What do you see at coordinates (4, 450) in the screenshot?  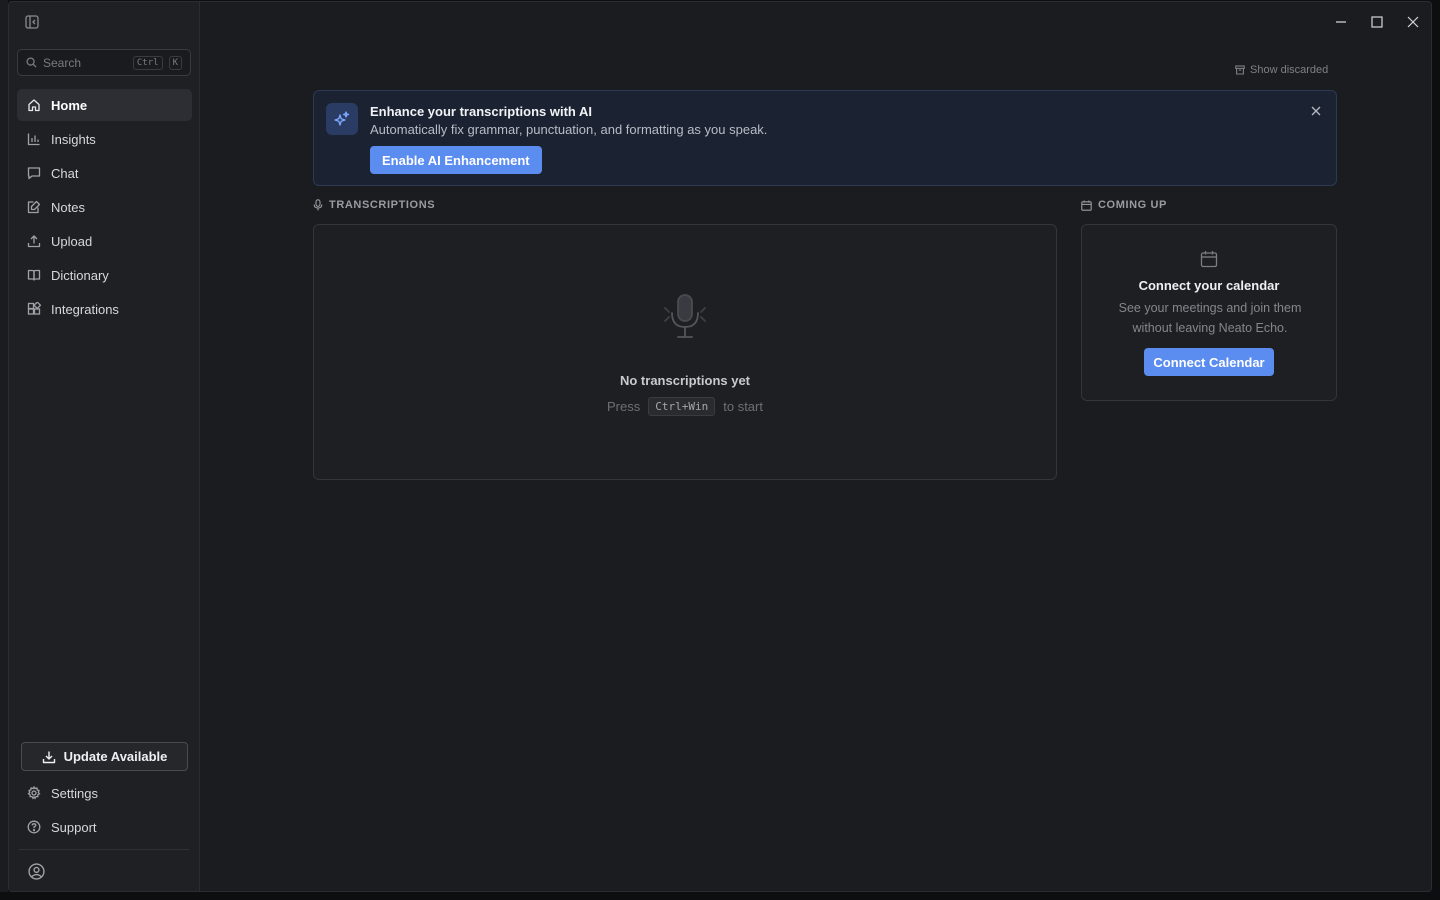 I see `background-window-strip` at bounding box center [4, 450].